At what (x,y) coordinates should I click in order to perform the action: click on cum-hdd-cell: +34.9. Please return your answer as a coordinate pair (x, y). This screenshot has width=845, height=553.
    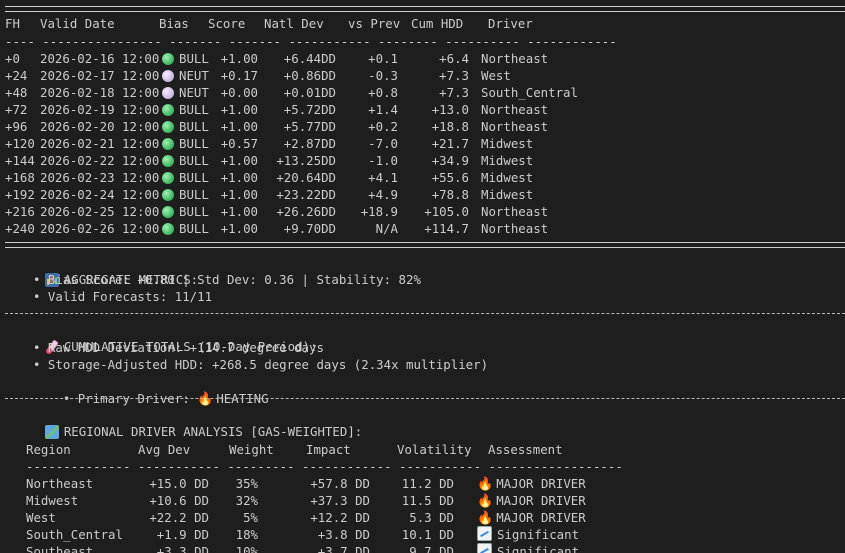
    Looking at the image, I should click on (450, 160).